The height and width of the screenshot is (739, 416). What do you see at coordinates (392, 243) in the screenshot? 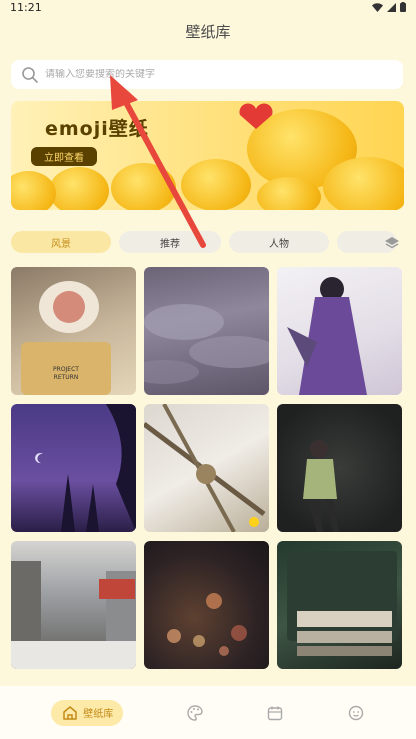
I see `layers-icon` at bounding box center [392, 243].